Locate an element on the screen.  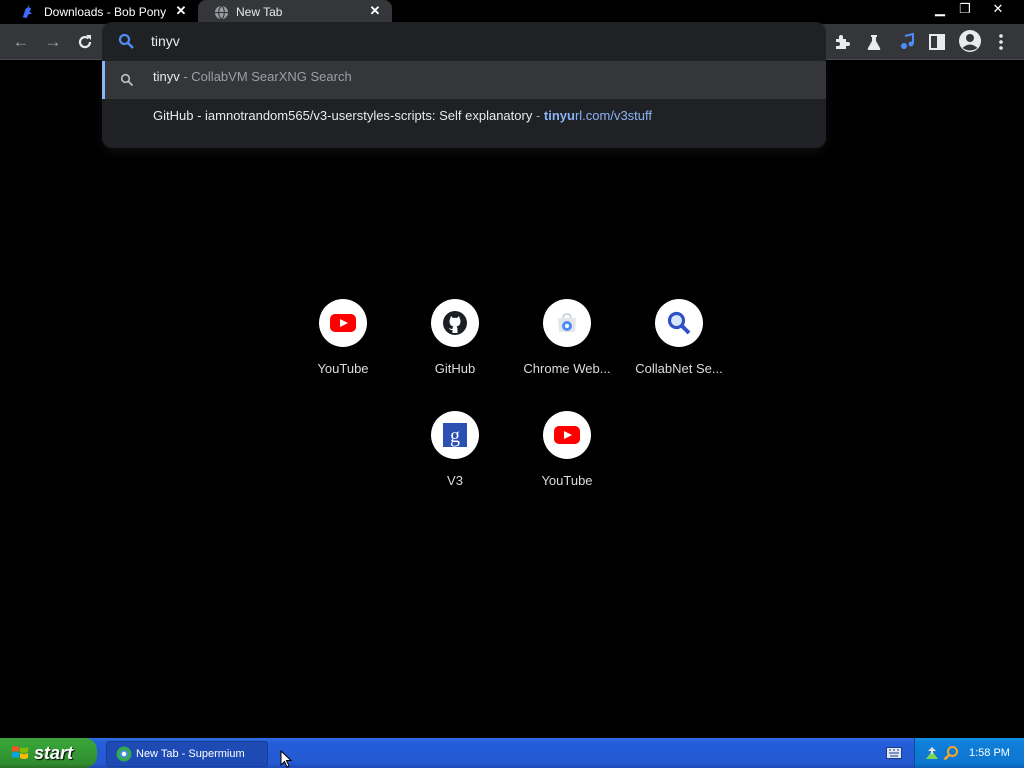
forward-button: → is located at coordinates (53, 42).